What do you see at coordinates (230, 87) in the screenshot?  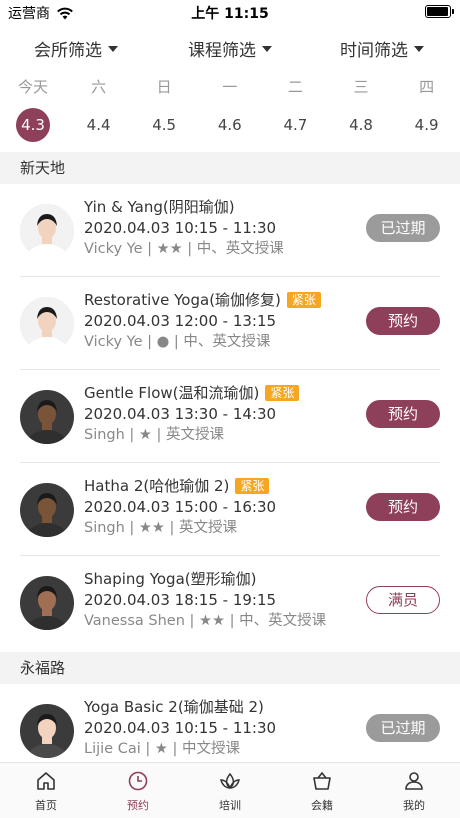 I see `weekday-label: 一` at bounding box center [230, 87].